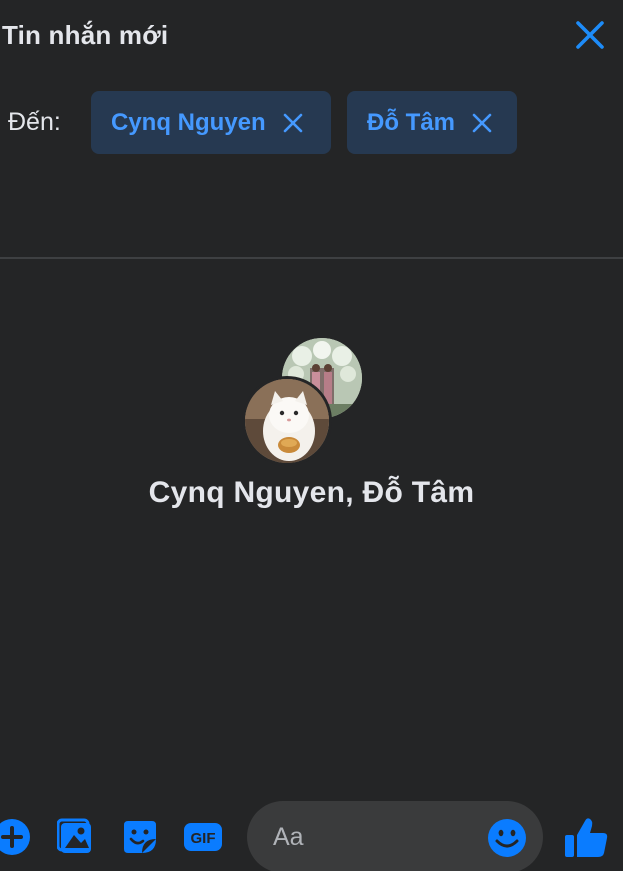  I want to click on close-button, so click(590, 35).